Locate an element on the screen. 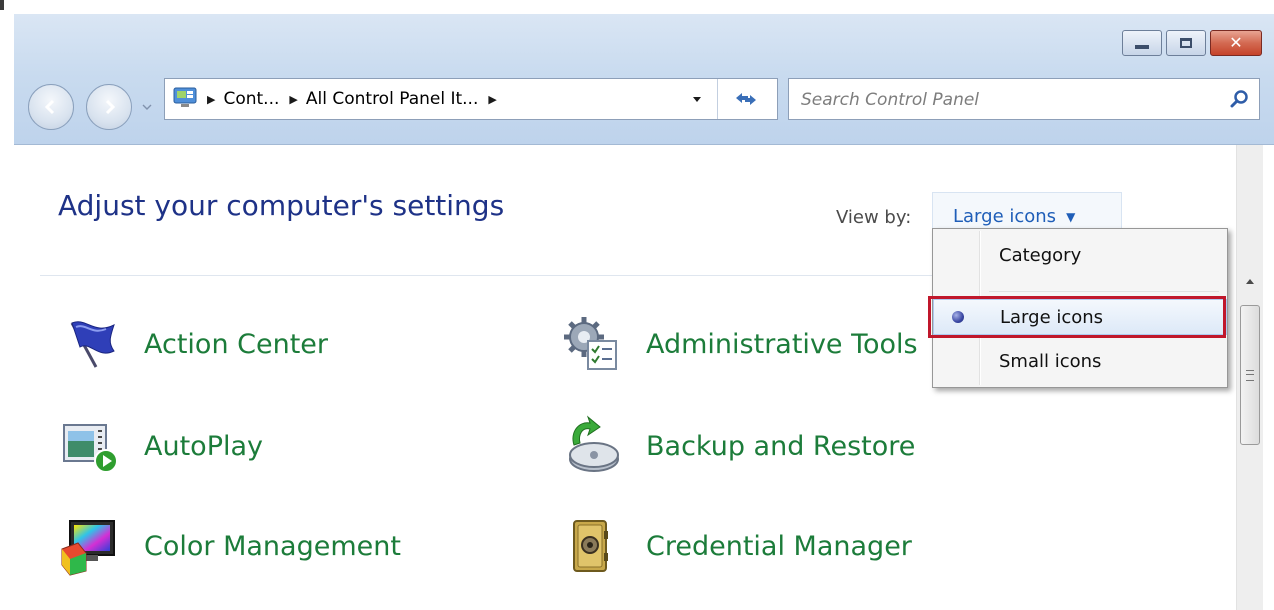 The width and height of the screenshot is (1274, 610). minimize-button is located at coordinates (1142, 43).